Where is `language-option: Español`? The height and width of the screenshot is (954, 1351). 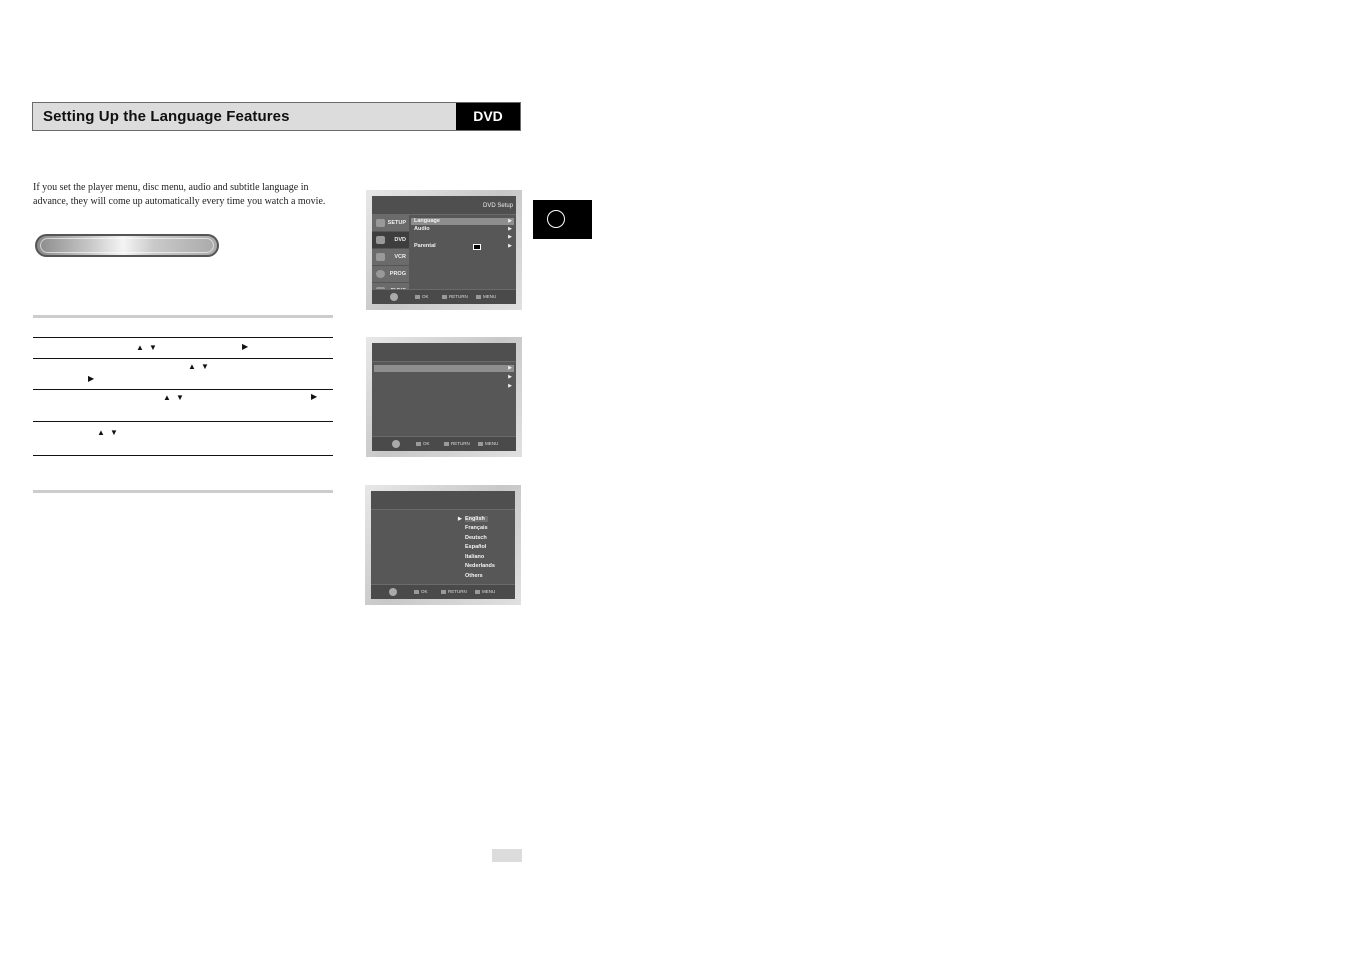 language-option: Español is located at coordinates (476, 547).